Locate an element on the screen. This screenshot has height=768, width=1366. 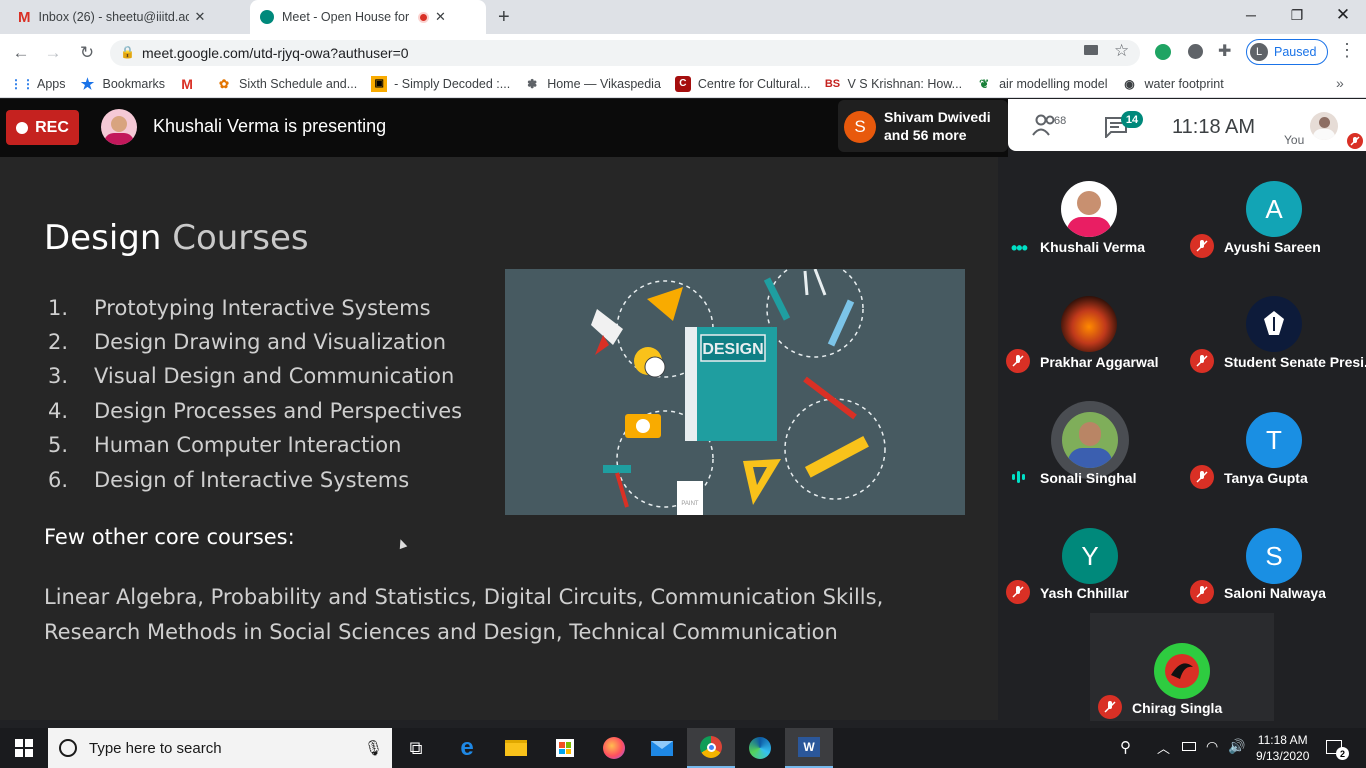
course-item: 3. Visual Design and Communication is located at coordinates (251, 376).